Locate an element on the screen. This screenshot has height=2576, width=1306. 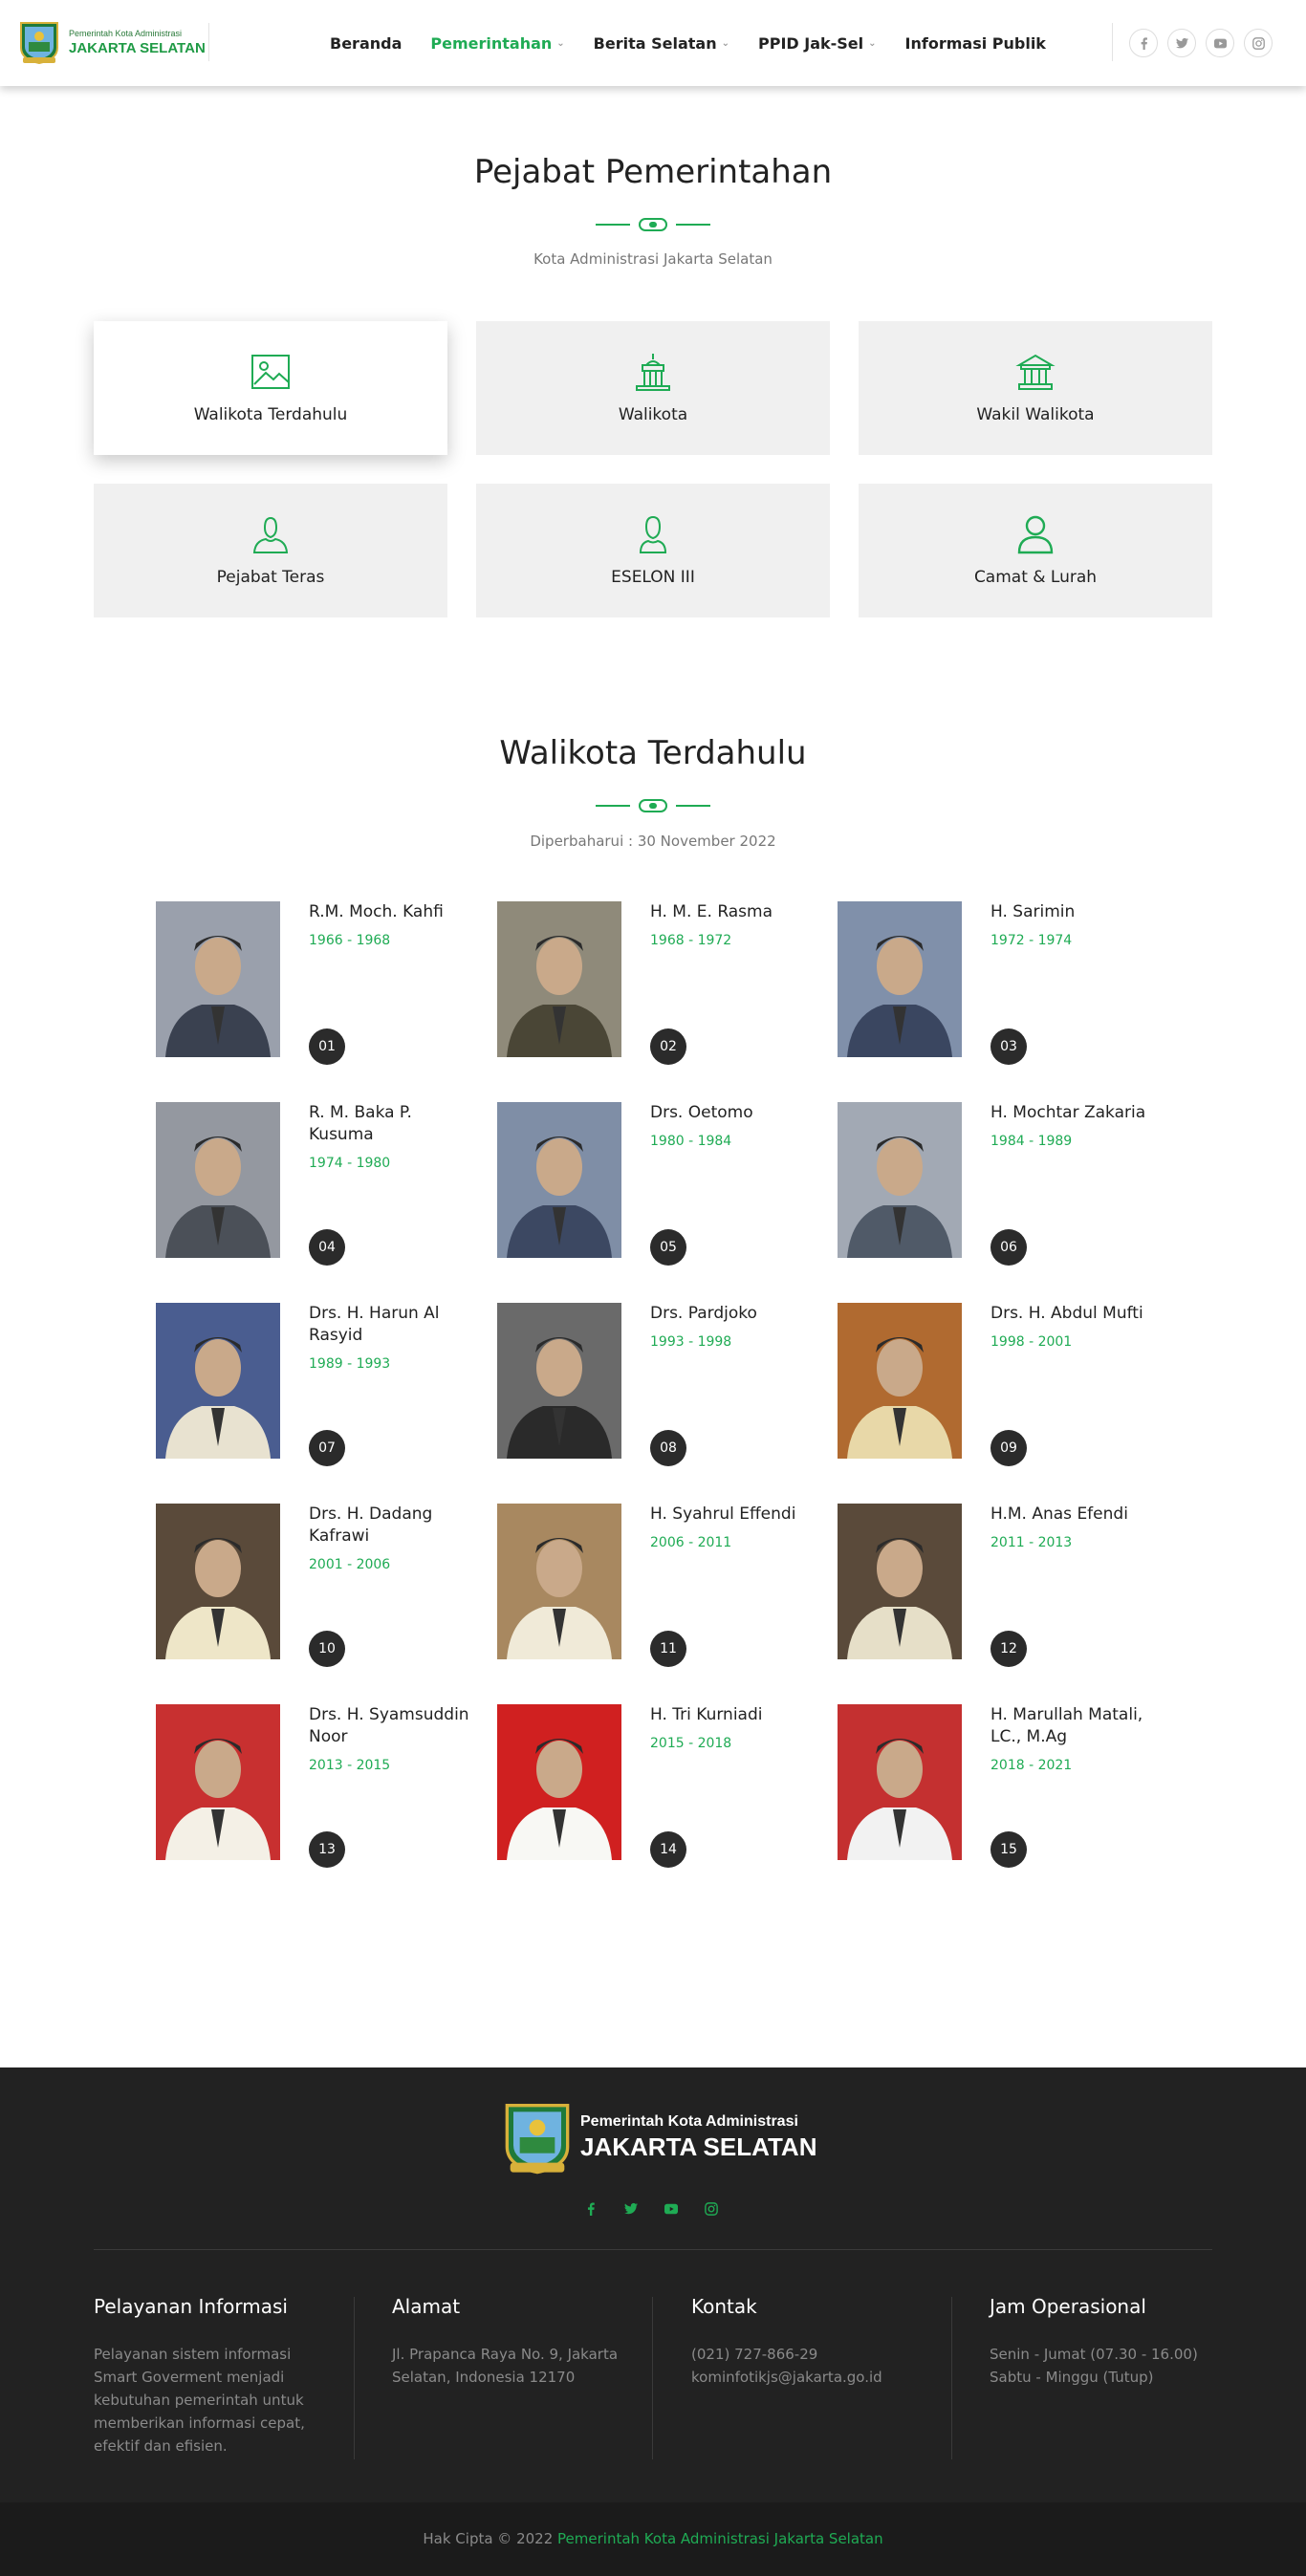
mayor-term-years: 1989 - 1993 is located at coordinates (350, 1364).